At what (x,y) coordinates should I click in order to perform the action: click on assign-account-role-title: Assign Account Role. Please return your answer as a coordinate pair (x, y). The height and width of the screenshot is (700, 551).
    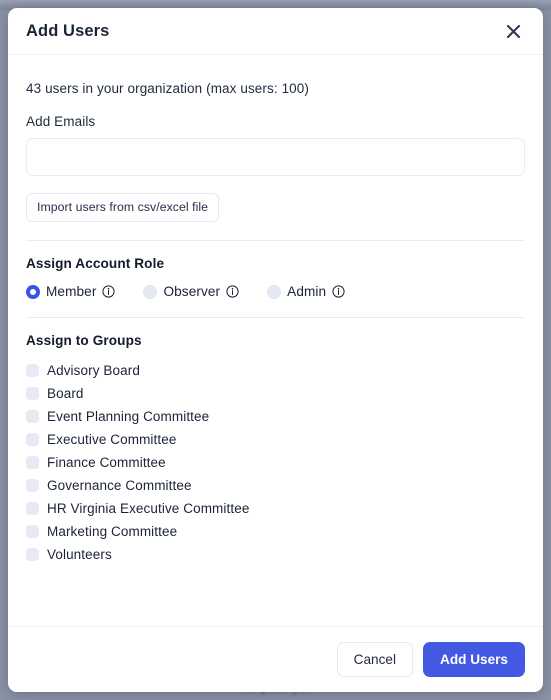
    Looking at the image, I should click on (95, 263).